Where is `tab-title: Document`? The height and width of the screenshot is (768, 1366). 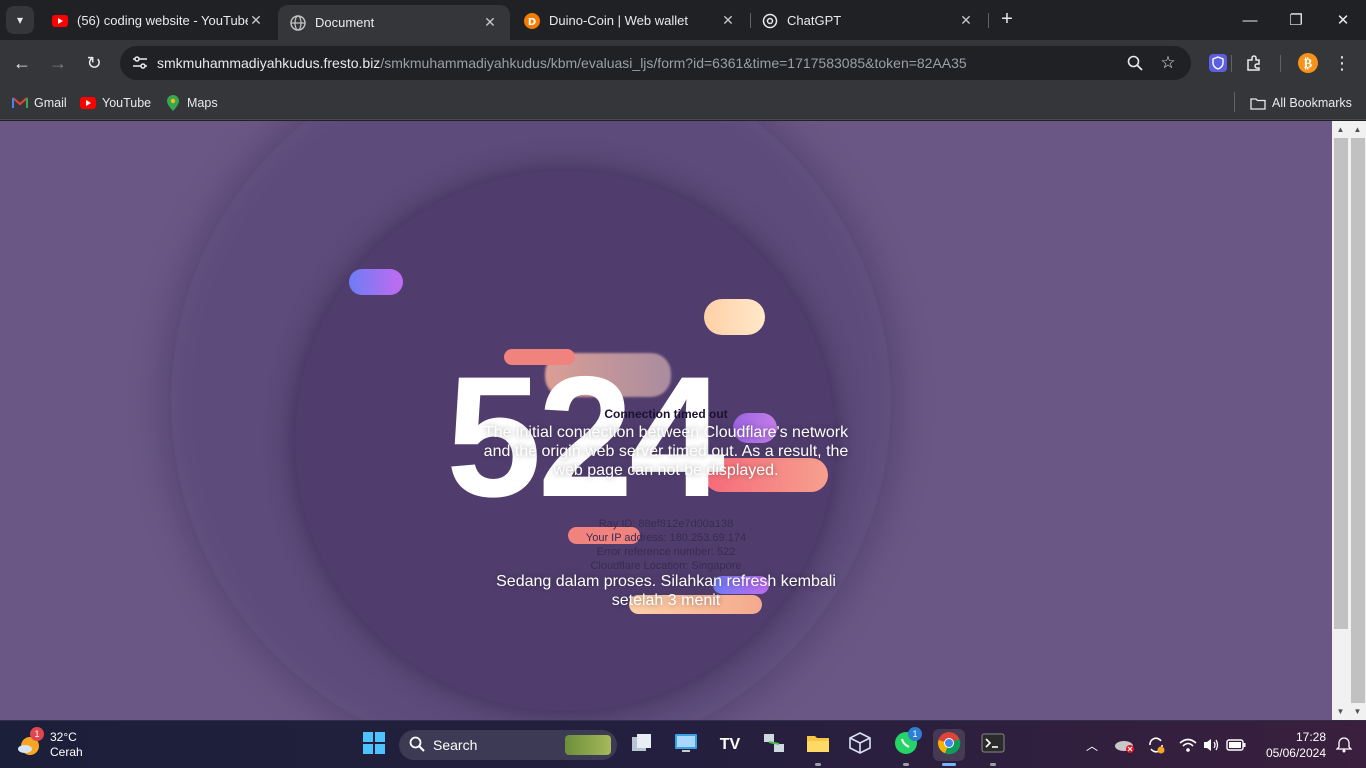 tab-title: Document is located at coordinates (345, 22).